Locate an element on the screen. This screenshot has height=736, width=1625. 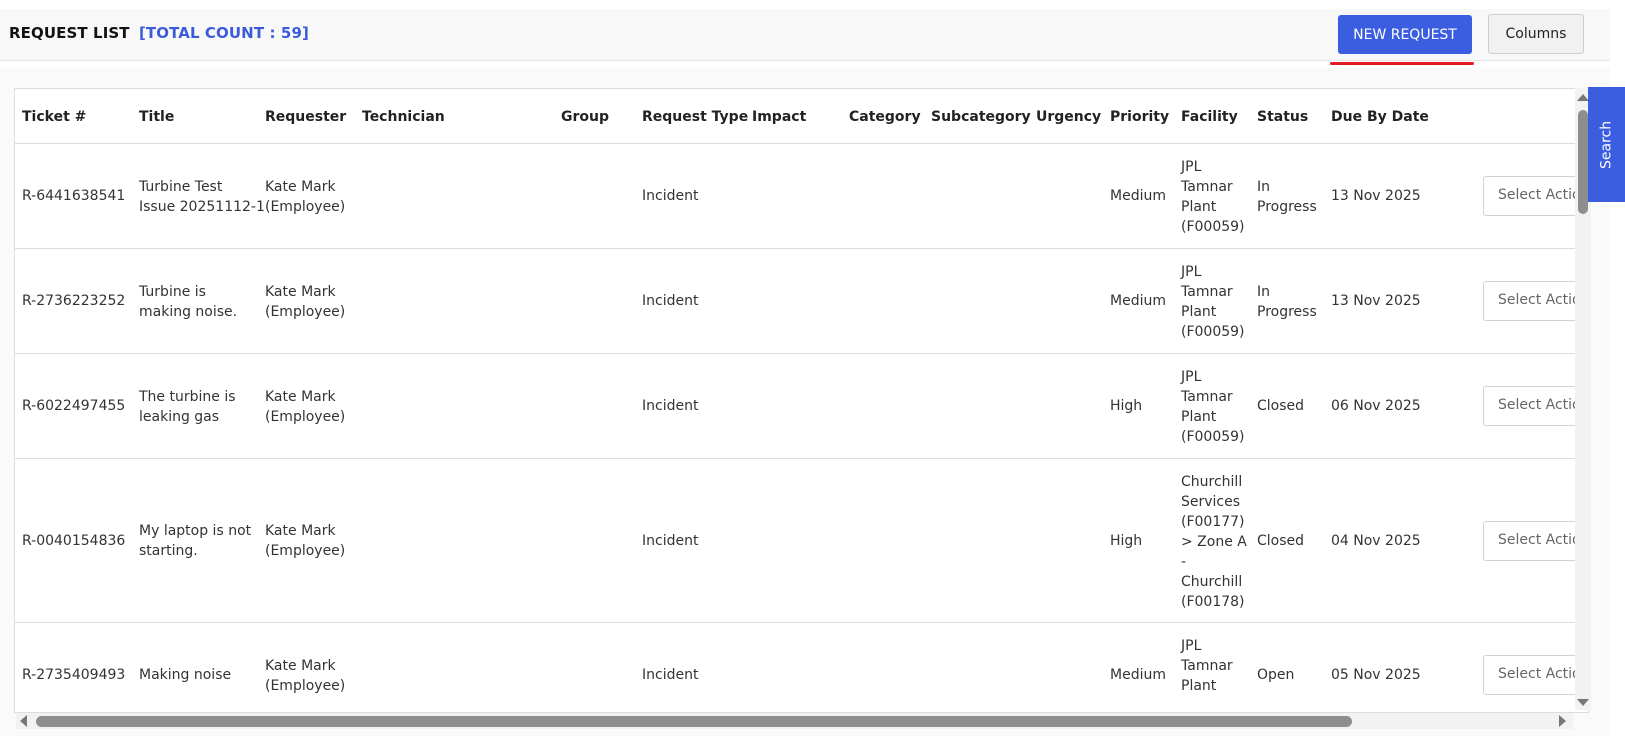
col-facility: Facility is located at coordinates (1209, 117).